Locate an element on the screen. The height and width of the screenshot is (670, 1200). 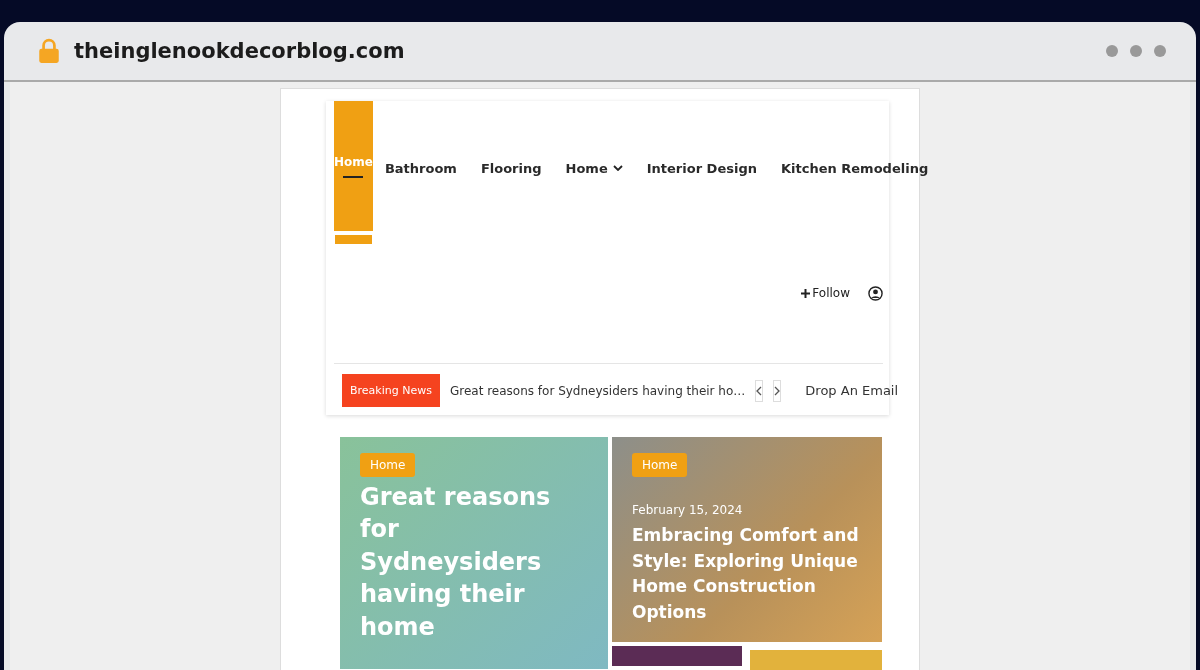
next-button is located at coordinates (777, 390).